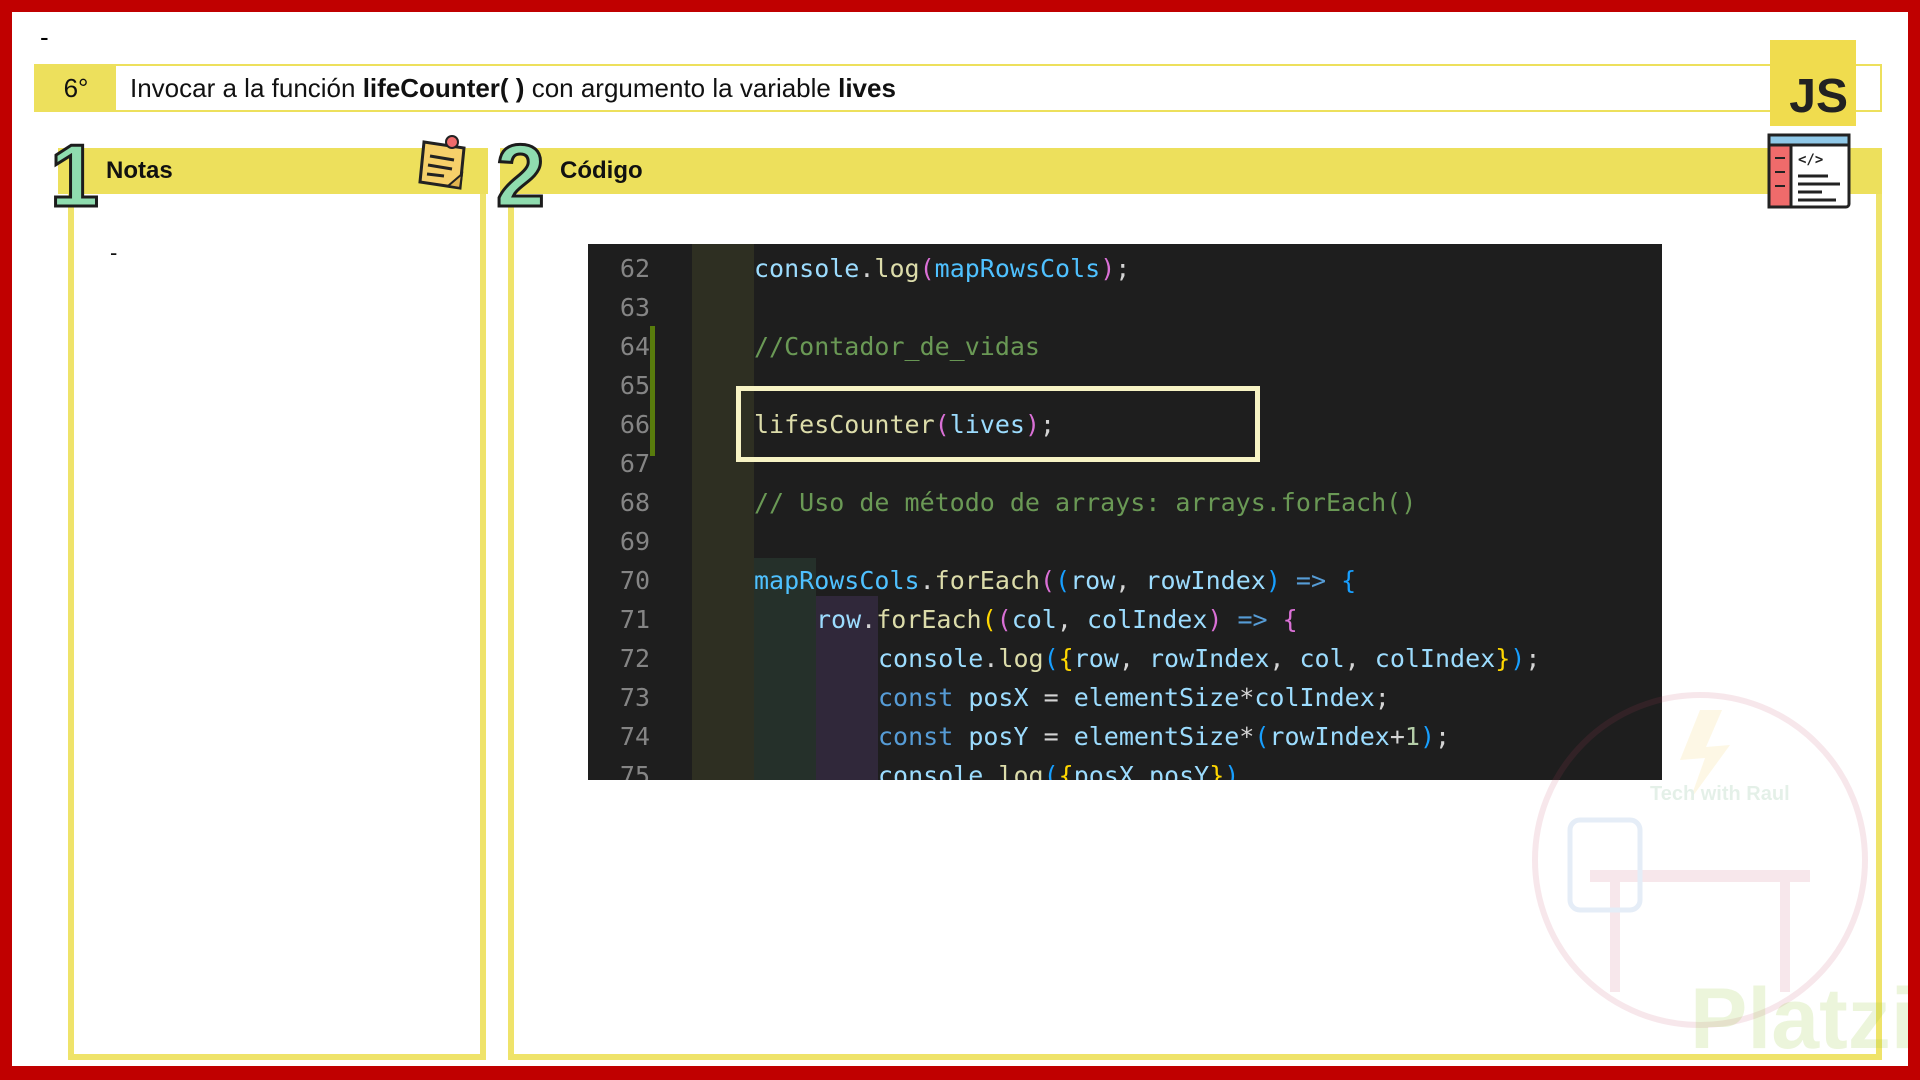  What do you see at coordinates (634, 658) in the screenshot?
I see `line-number: 72` at bounding box center [634, 658].